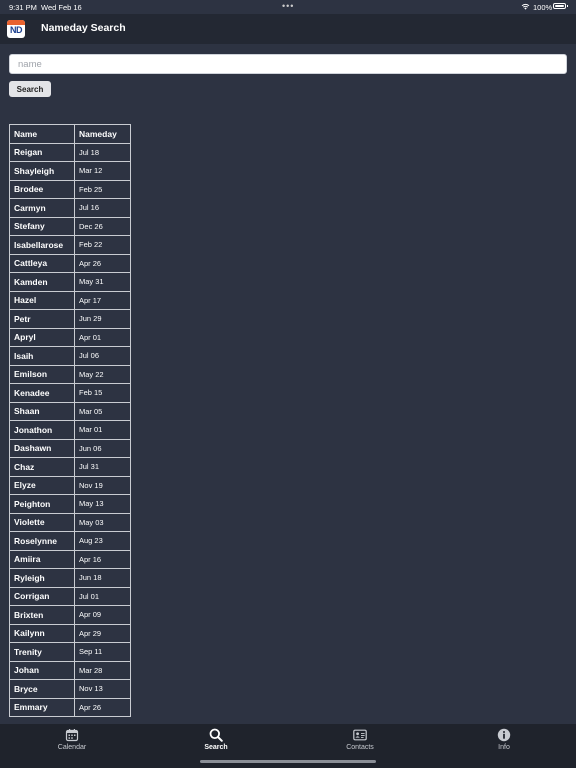  What do you see at coordinates (216, 735) in the screenshot?
I see `search-icon` at bounding box center [216, 735].